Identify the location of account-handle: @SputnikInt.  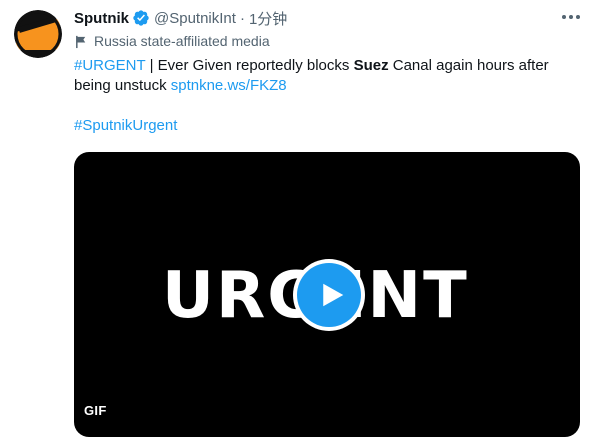
(195, 18).